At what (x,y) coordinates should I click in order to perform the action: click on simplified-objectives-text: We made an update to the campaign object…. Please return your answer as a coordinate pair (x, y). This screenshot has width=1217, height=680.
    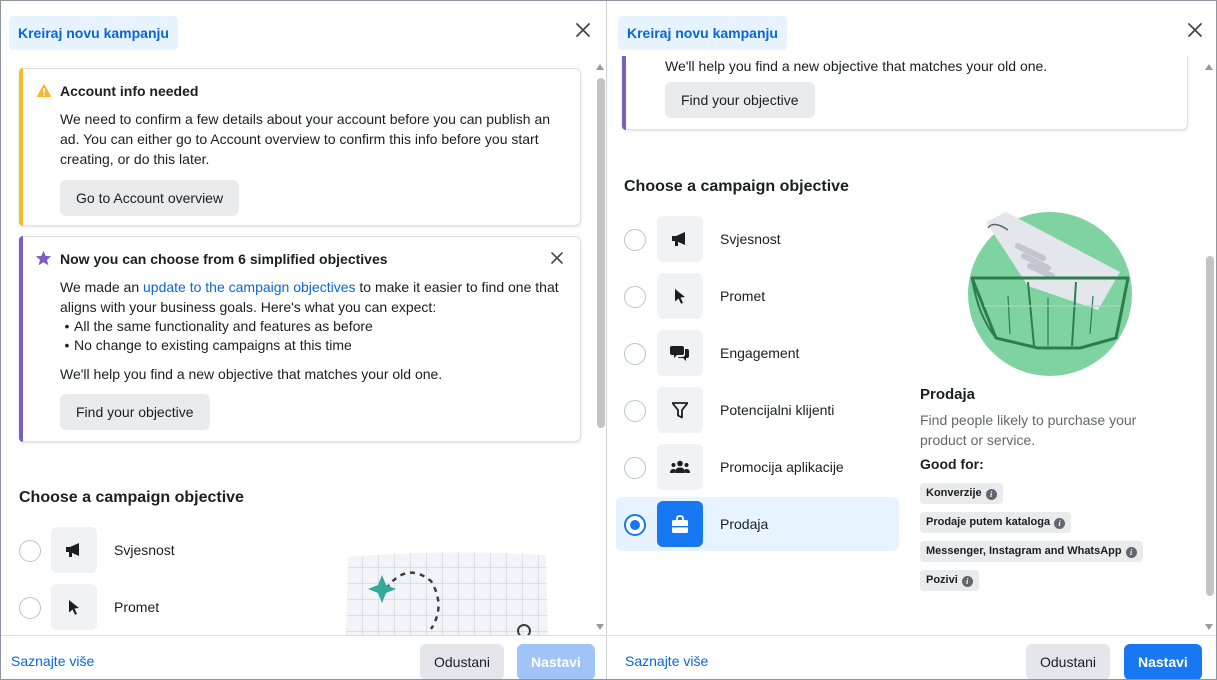
    Looking at the image, I should click on (317, 297).